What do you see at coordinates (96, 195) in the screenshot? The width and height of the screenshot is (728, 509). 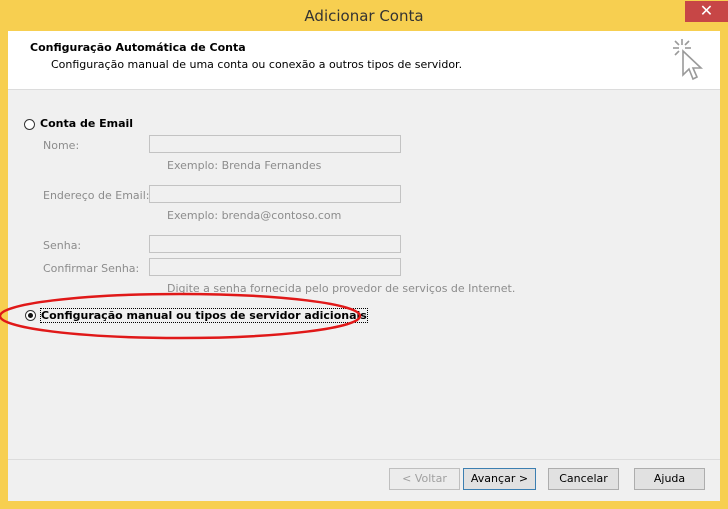 I see `email-label: Endereço de Email:` at bounding box center [96, 195].